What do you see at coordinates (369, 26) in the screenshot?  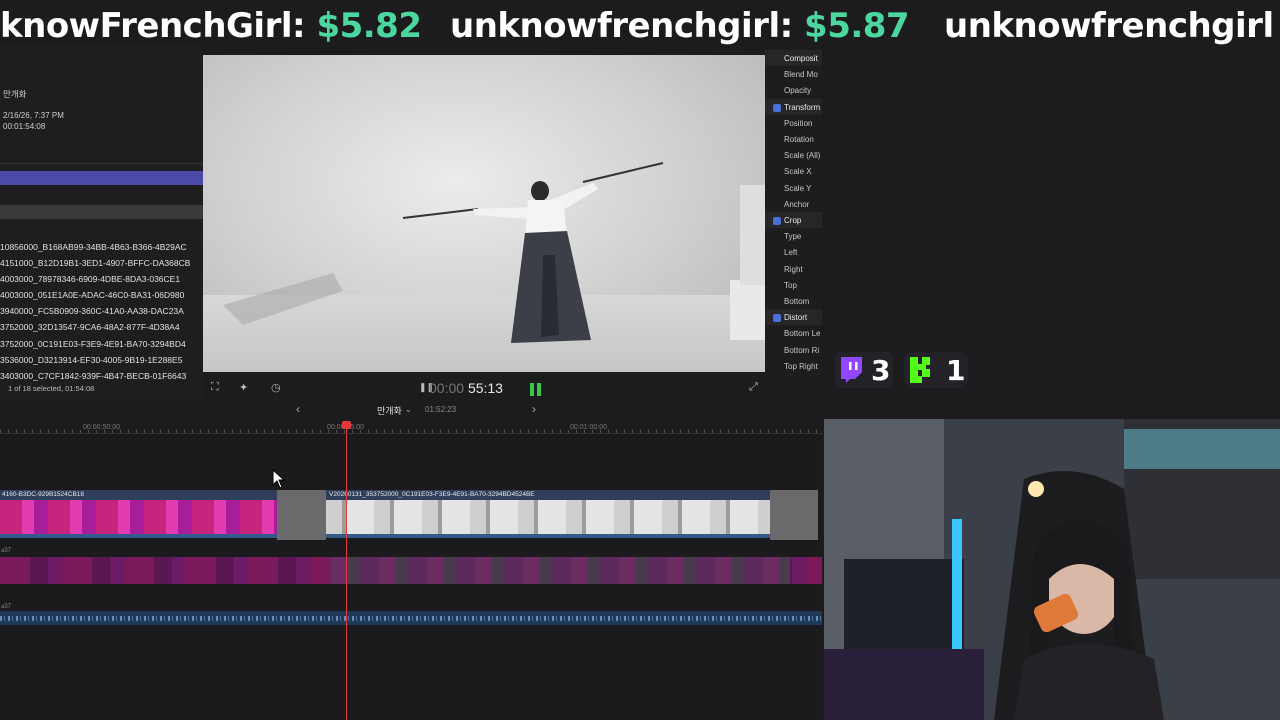 I see `ticker-amount: $5.82` at bounding box center [369, 26].